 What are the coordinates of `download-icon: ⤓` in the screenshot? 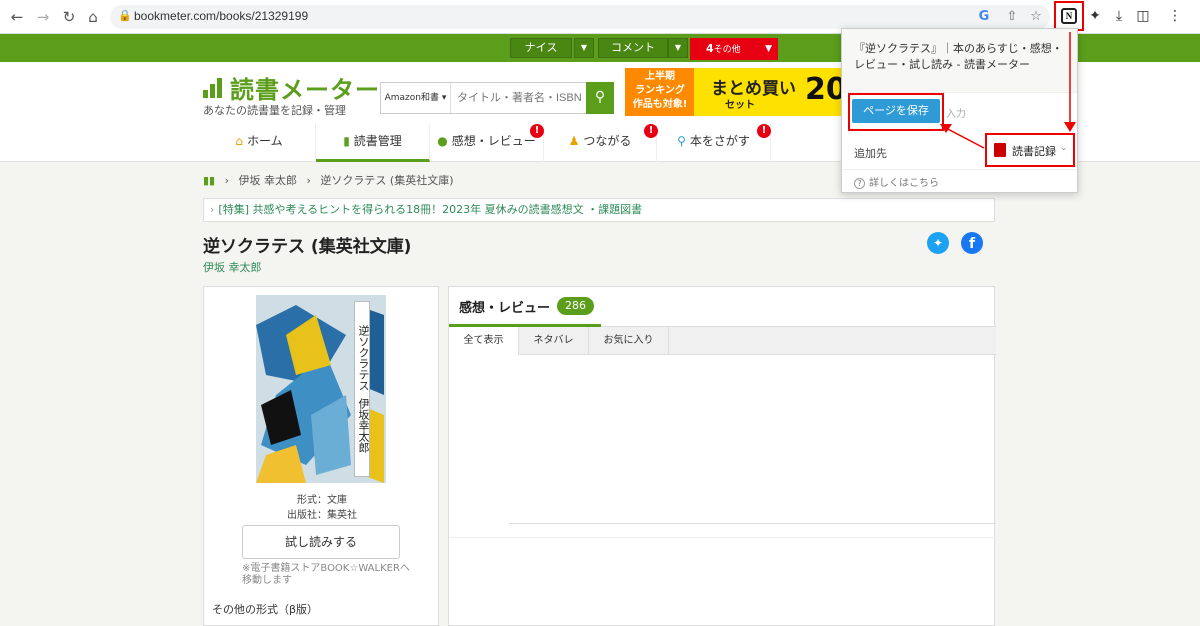 It's located at (1119, 16).